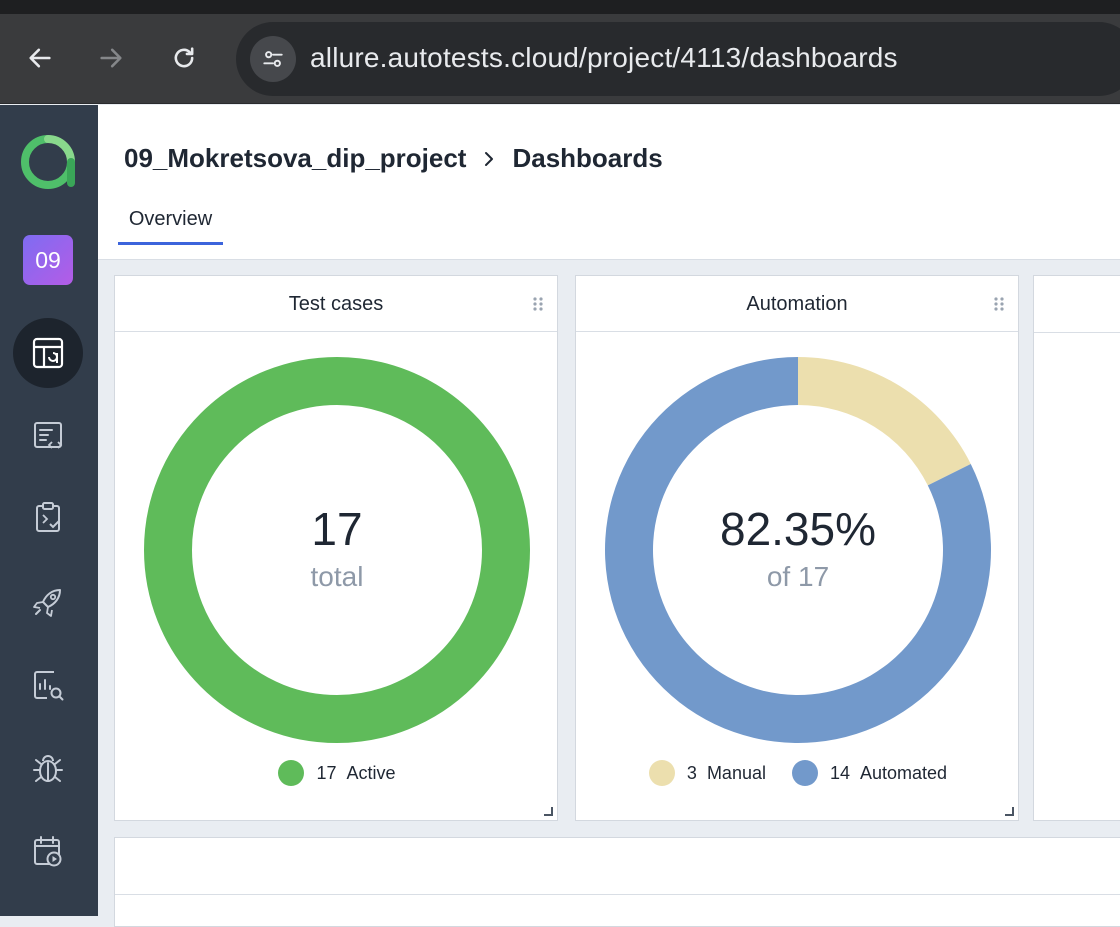 The width and height of the screenshot is (1120, 927). I want to click on sidebar-item-test-cases, so click(48, 436).